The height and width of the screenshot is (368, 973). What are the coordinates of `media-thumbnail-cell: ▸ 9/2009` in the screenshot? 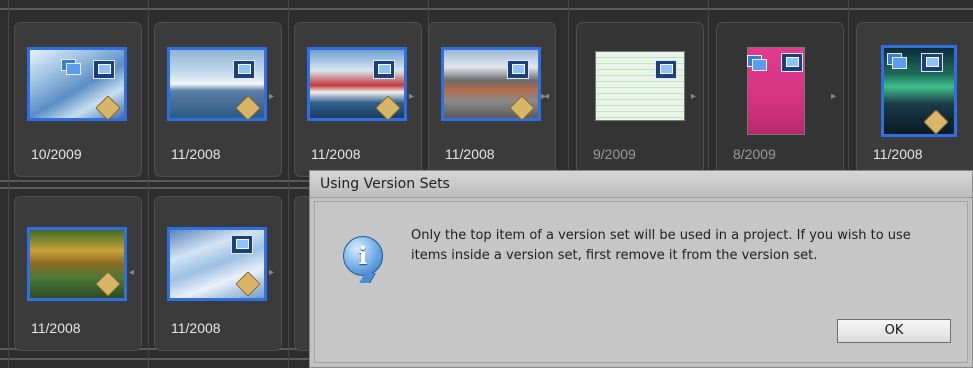 It's located at (640, 99).